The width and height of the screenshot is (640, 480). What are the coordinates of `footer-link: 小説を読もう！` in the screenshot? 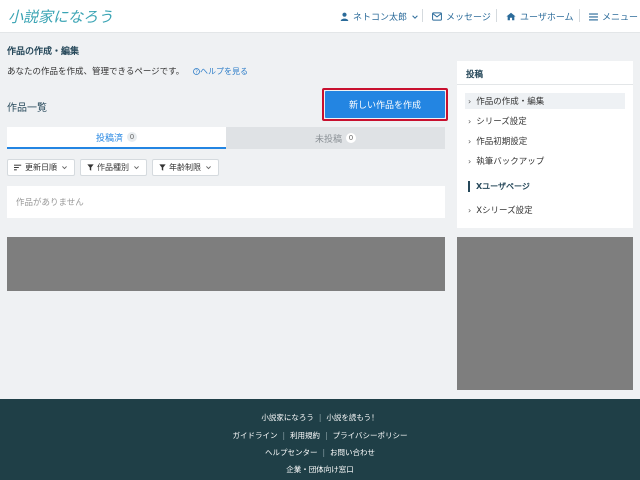 It's located at (352, 417).